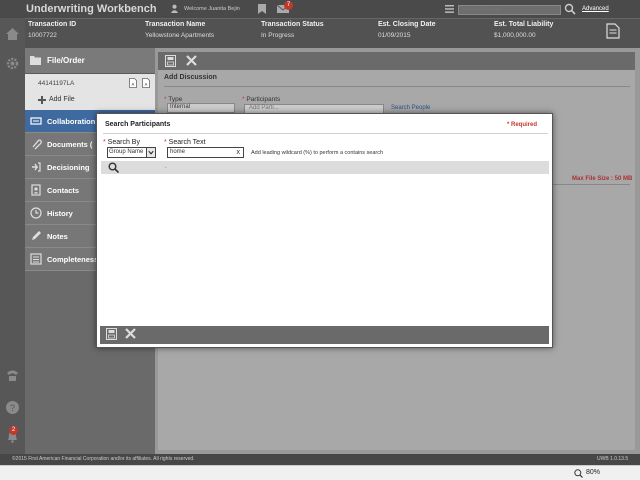 This screenshot has width=640, height=480. What do you see at coordinates (602, 179) in the screenshot?
I see `max-file-size: Max File Size : 50 MB` at bounding box center [602, 179].